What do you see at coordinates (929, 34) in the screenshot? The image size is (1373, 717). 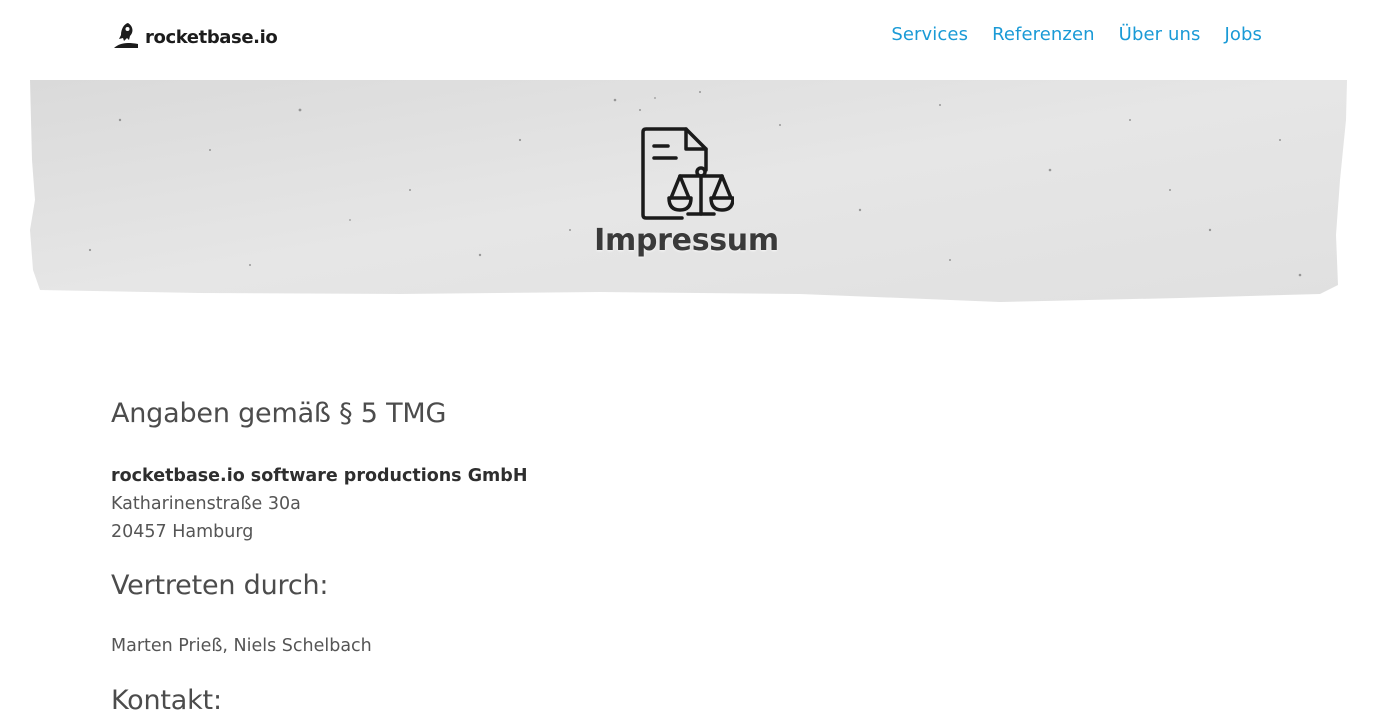 I see `nav-services: Services` at bounding box center [929, 34].